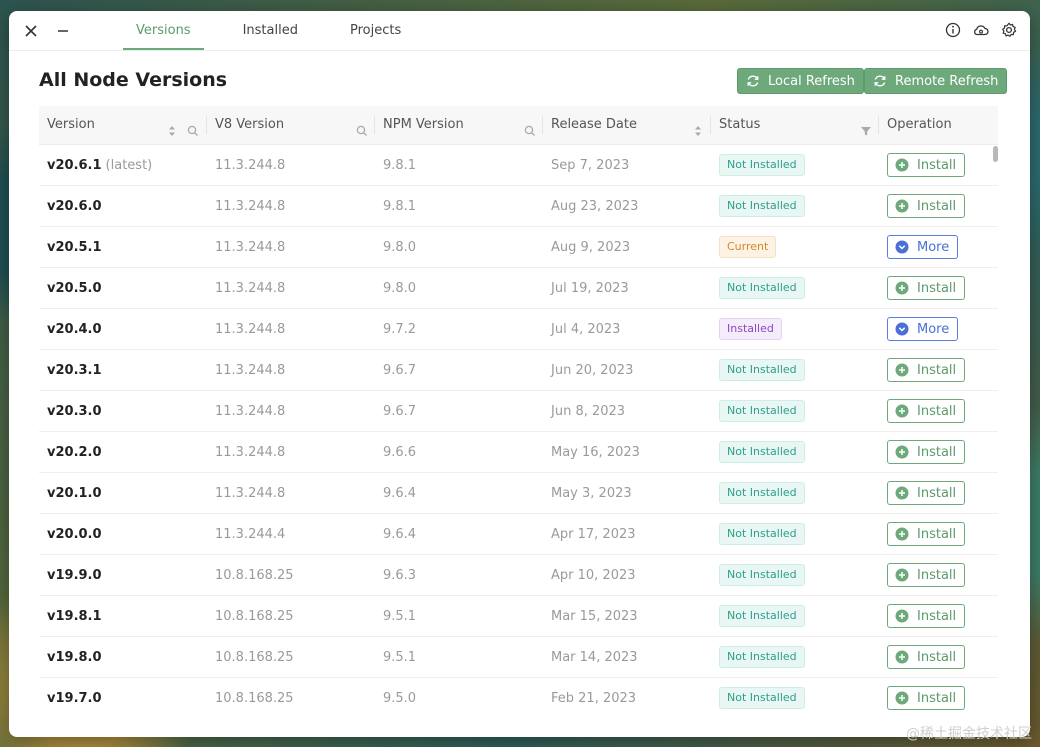 Image resolution: width=1040 pixels, height=747 pixels. What do you see at coordinates (400, 247) in the screenshot?
I see `cell-npm: 9.8.0` at bounding box center [400, 247].